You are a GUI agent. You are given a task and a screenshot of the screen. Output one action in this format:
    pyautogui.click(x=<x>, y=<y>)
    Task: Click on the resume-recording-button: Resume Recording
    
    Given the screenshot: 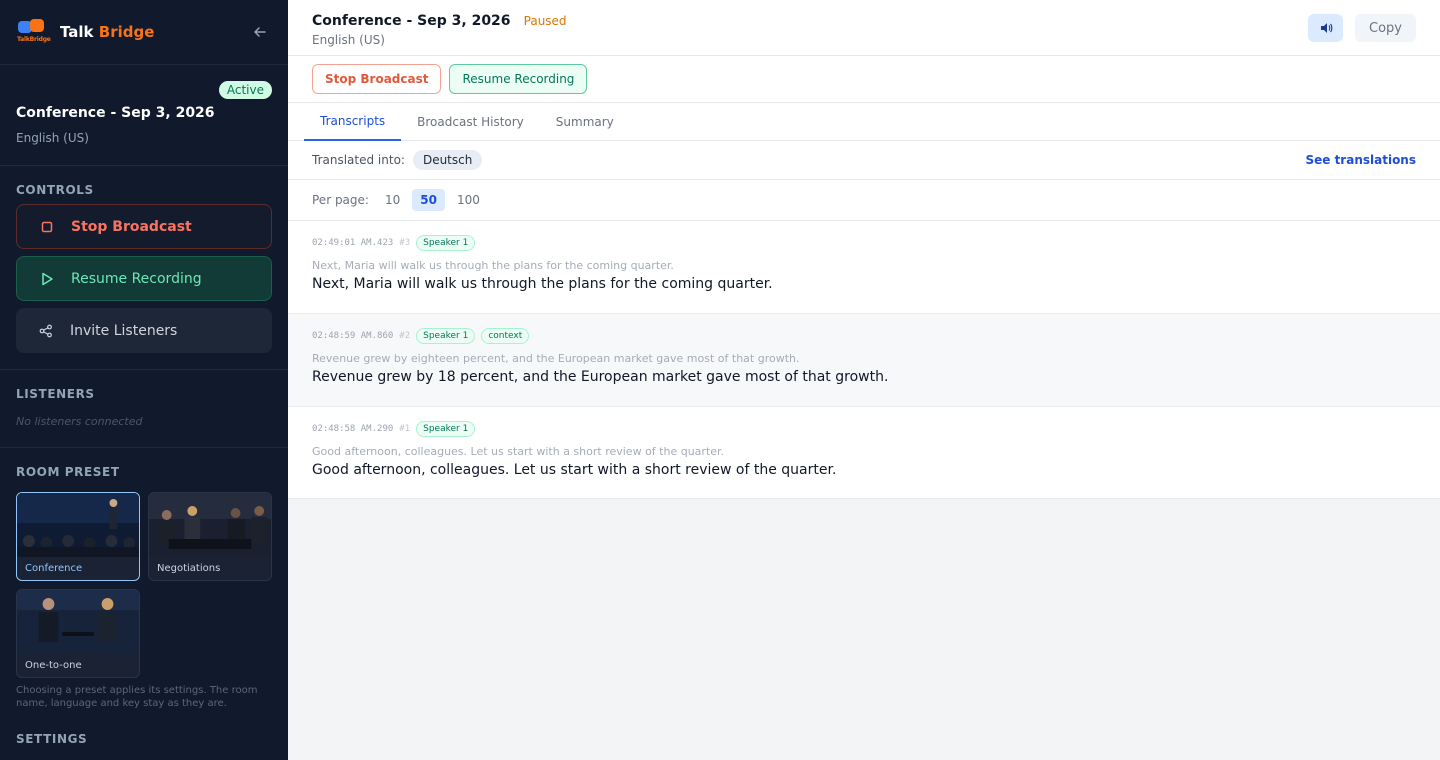 What is the action you would take?
    pyautogui.click(x=144, y=278)
    